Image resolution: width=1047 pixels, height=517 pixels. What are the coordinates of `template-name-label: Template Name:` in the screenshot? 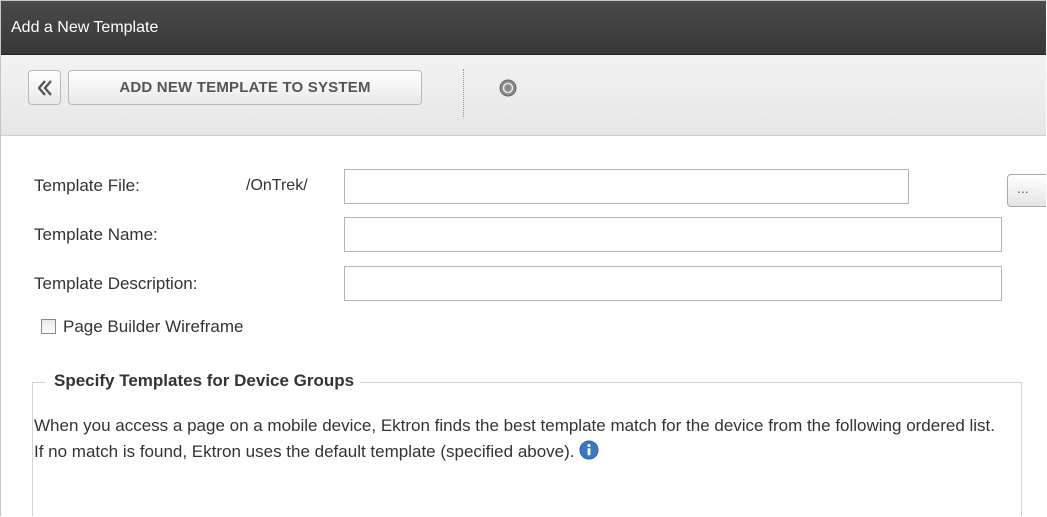 It's located at (96, 234).